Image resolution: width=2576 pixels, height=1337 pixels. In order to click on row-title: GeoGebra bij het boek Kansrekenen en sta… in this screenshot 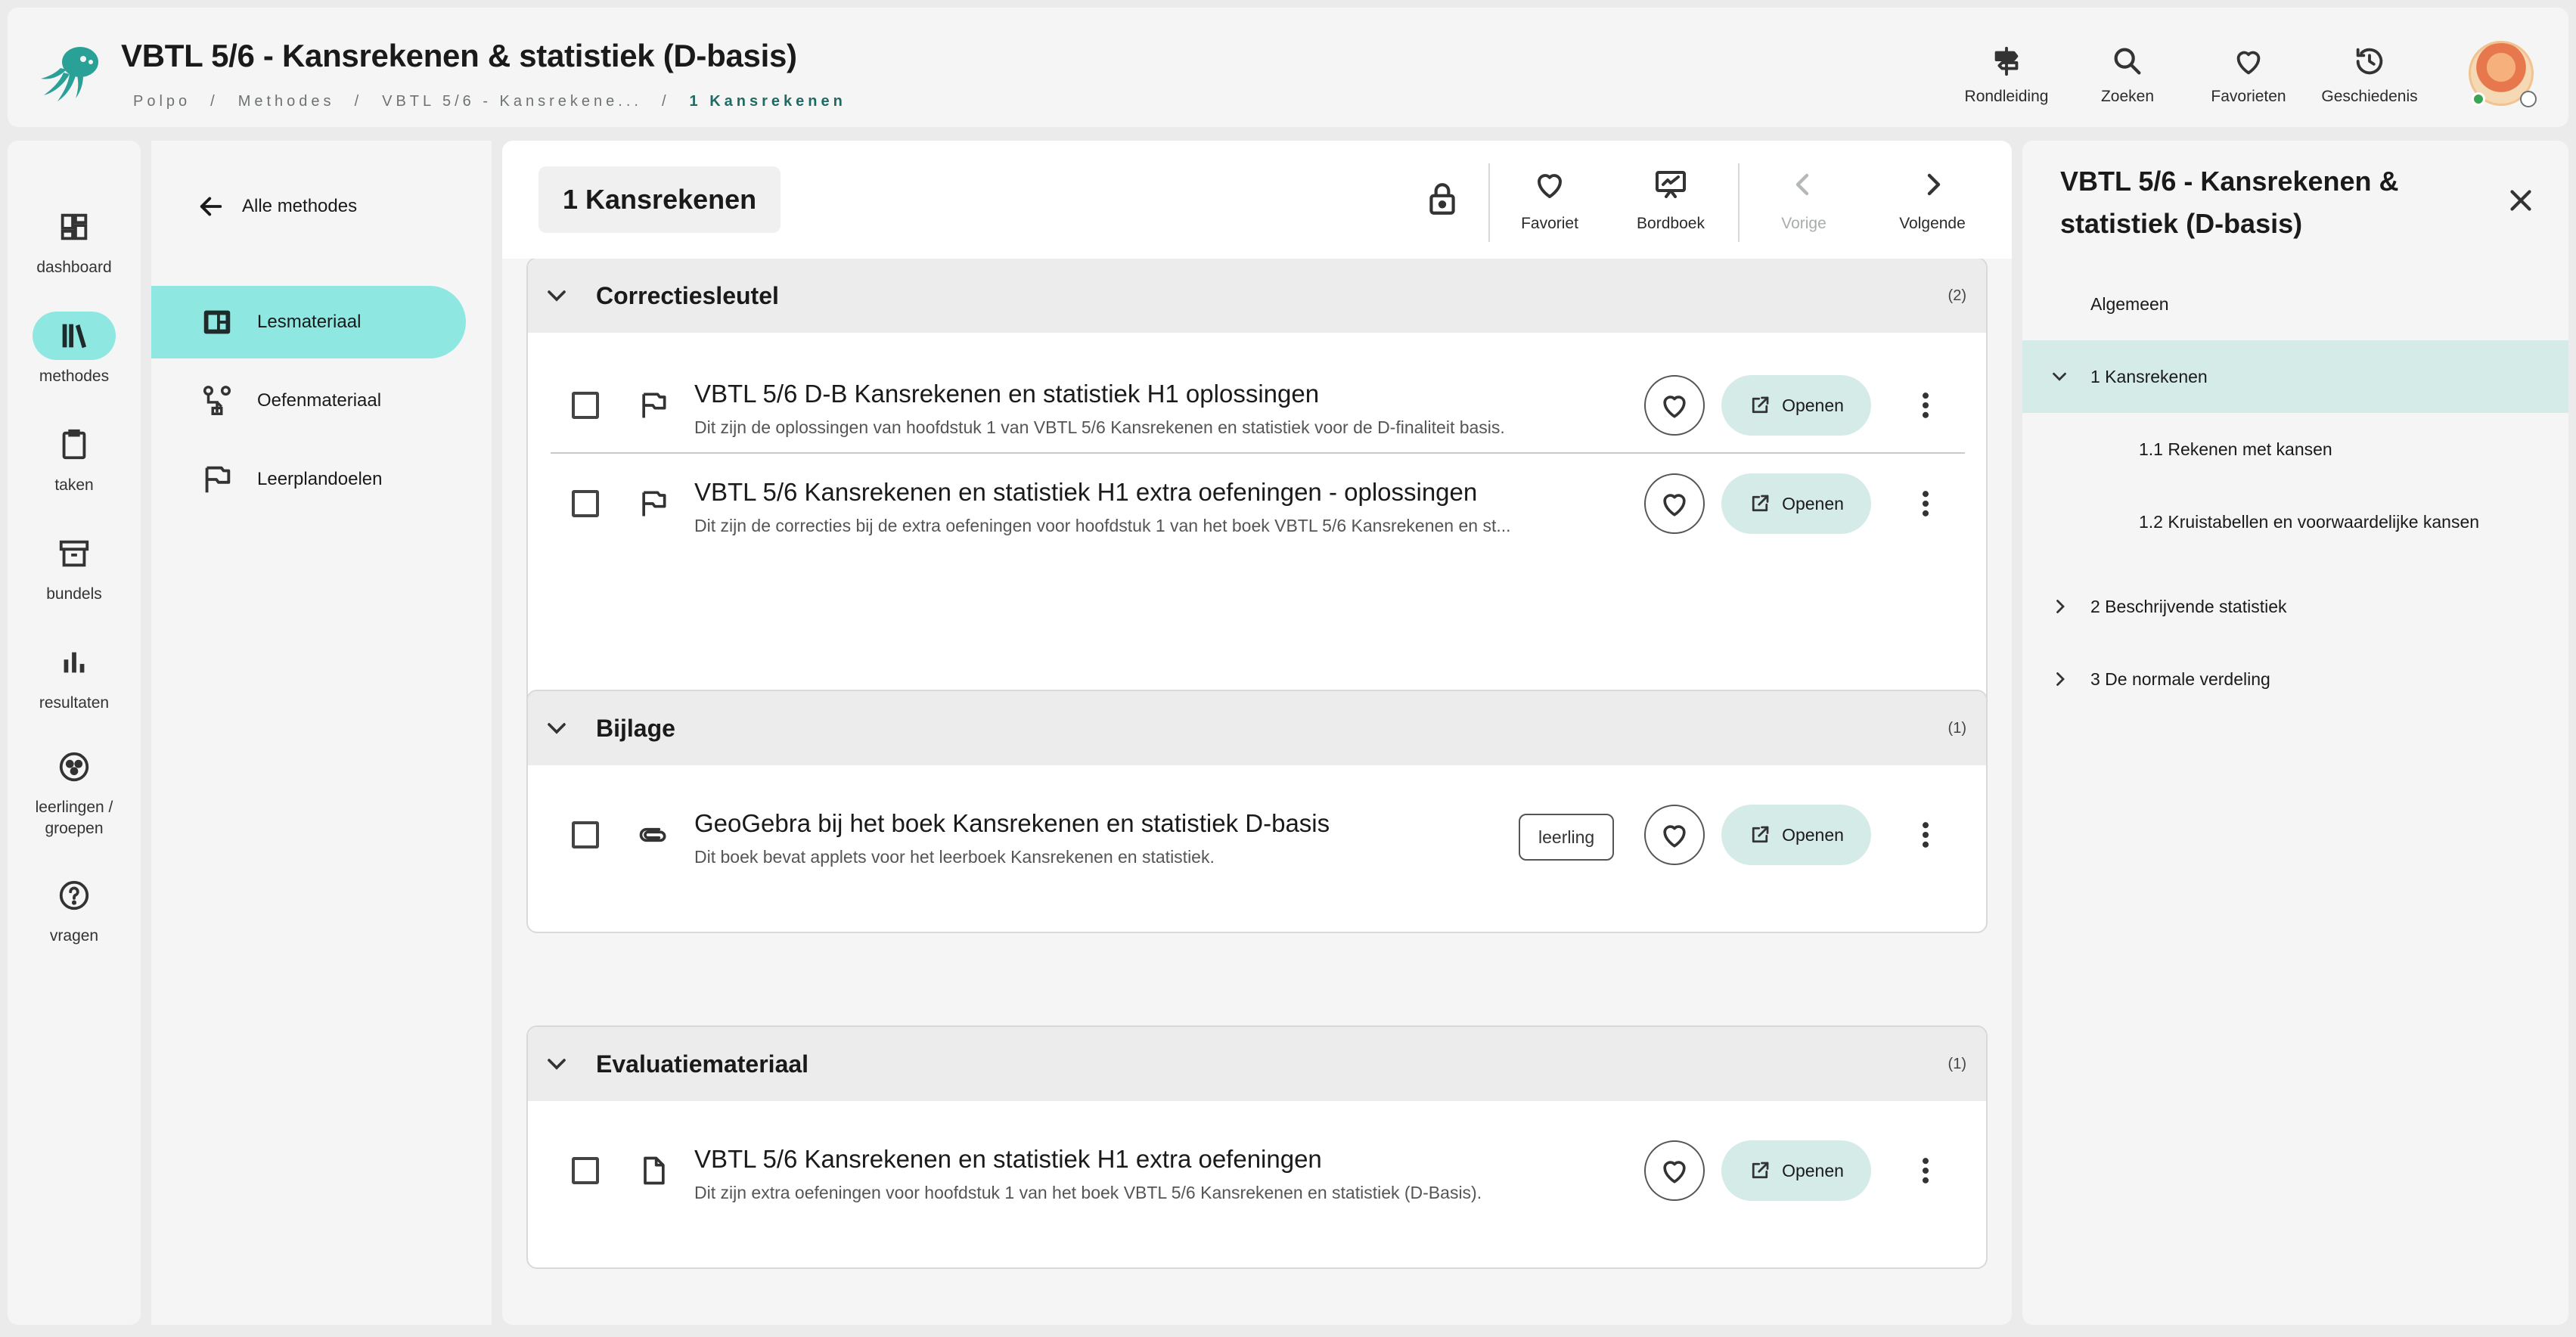, I will do `click(1129, 823)`.